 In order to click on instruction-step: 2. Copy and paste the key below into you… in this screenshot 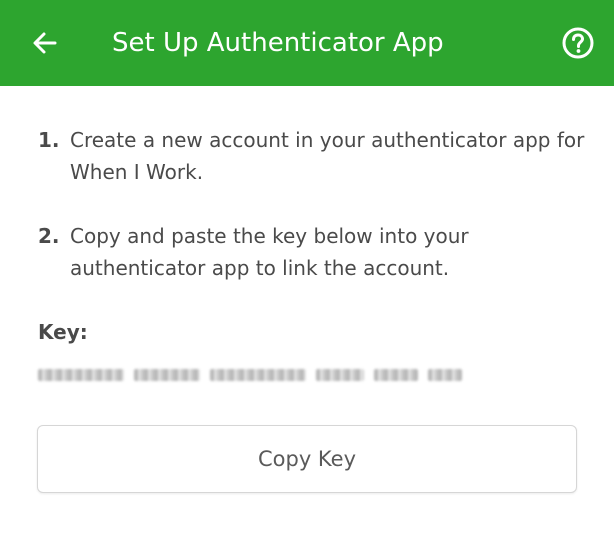, I will do `click(313, 252)`.